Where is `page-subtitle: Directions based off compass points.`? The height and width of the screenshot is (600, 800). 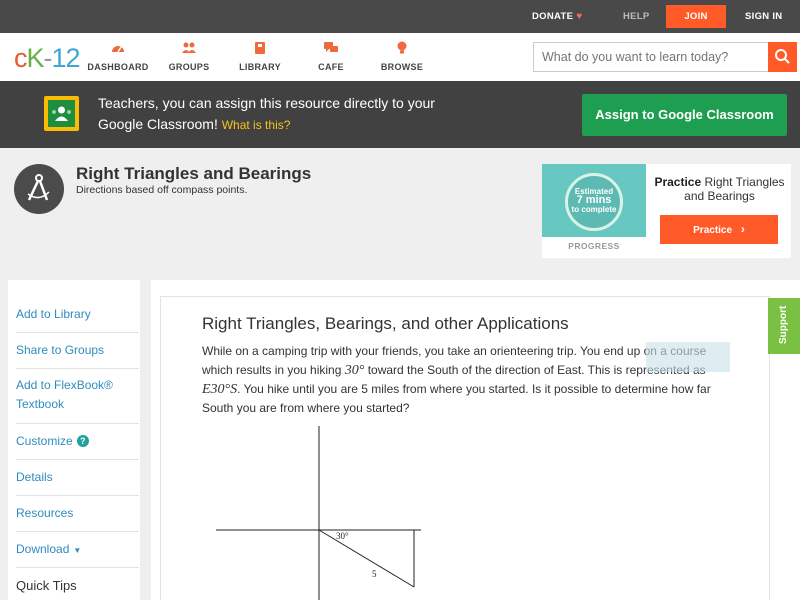
page-subtitle: Directions based off compass points. is located at coordinates (162, 190).